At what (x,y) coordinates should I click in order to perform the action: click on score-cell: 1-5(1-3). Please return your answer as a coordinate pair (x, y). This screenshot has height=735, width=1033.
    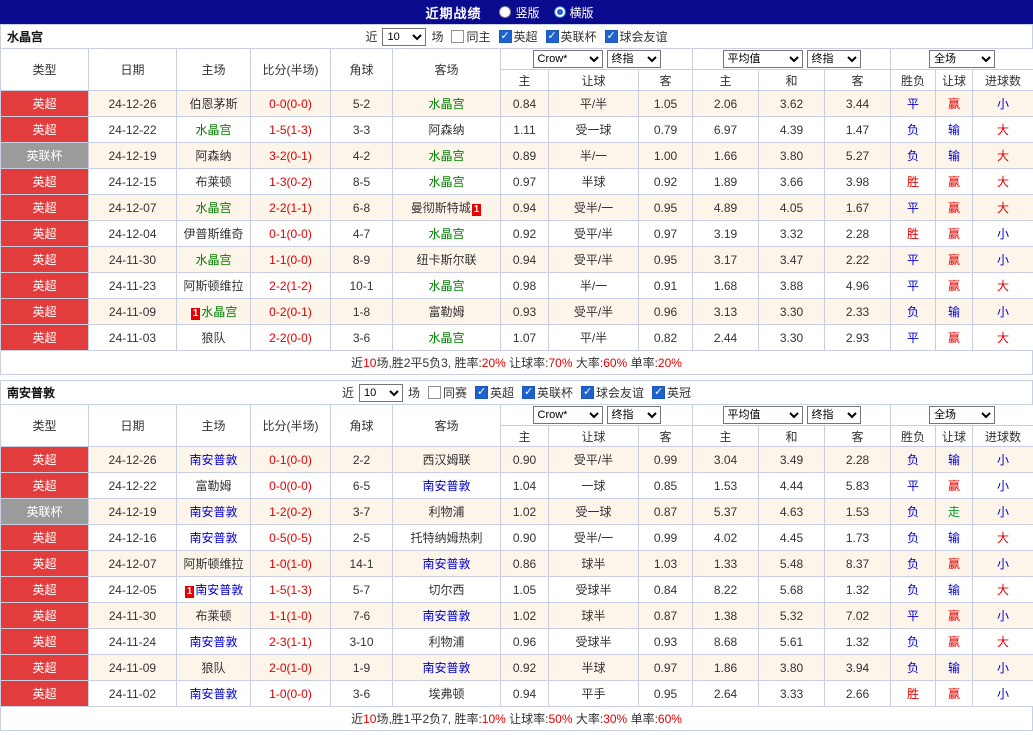
    Looking at the image, I should click on (290, 589).